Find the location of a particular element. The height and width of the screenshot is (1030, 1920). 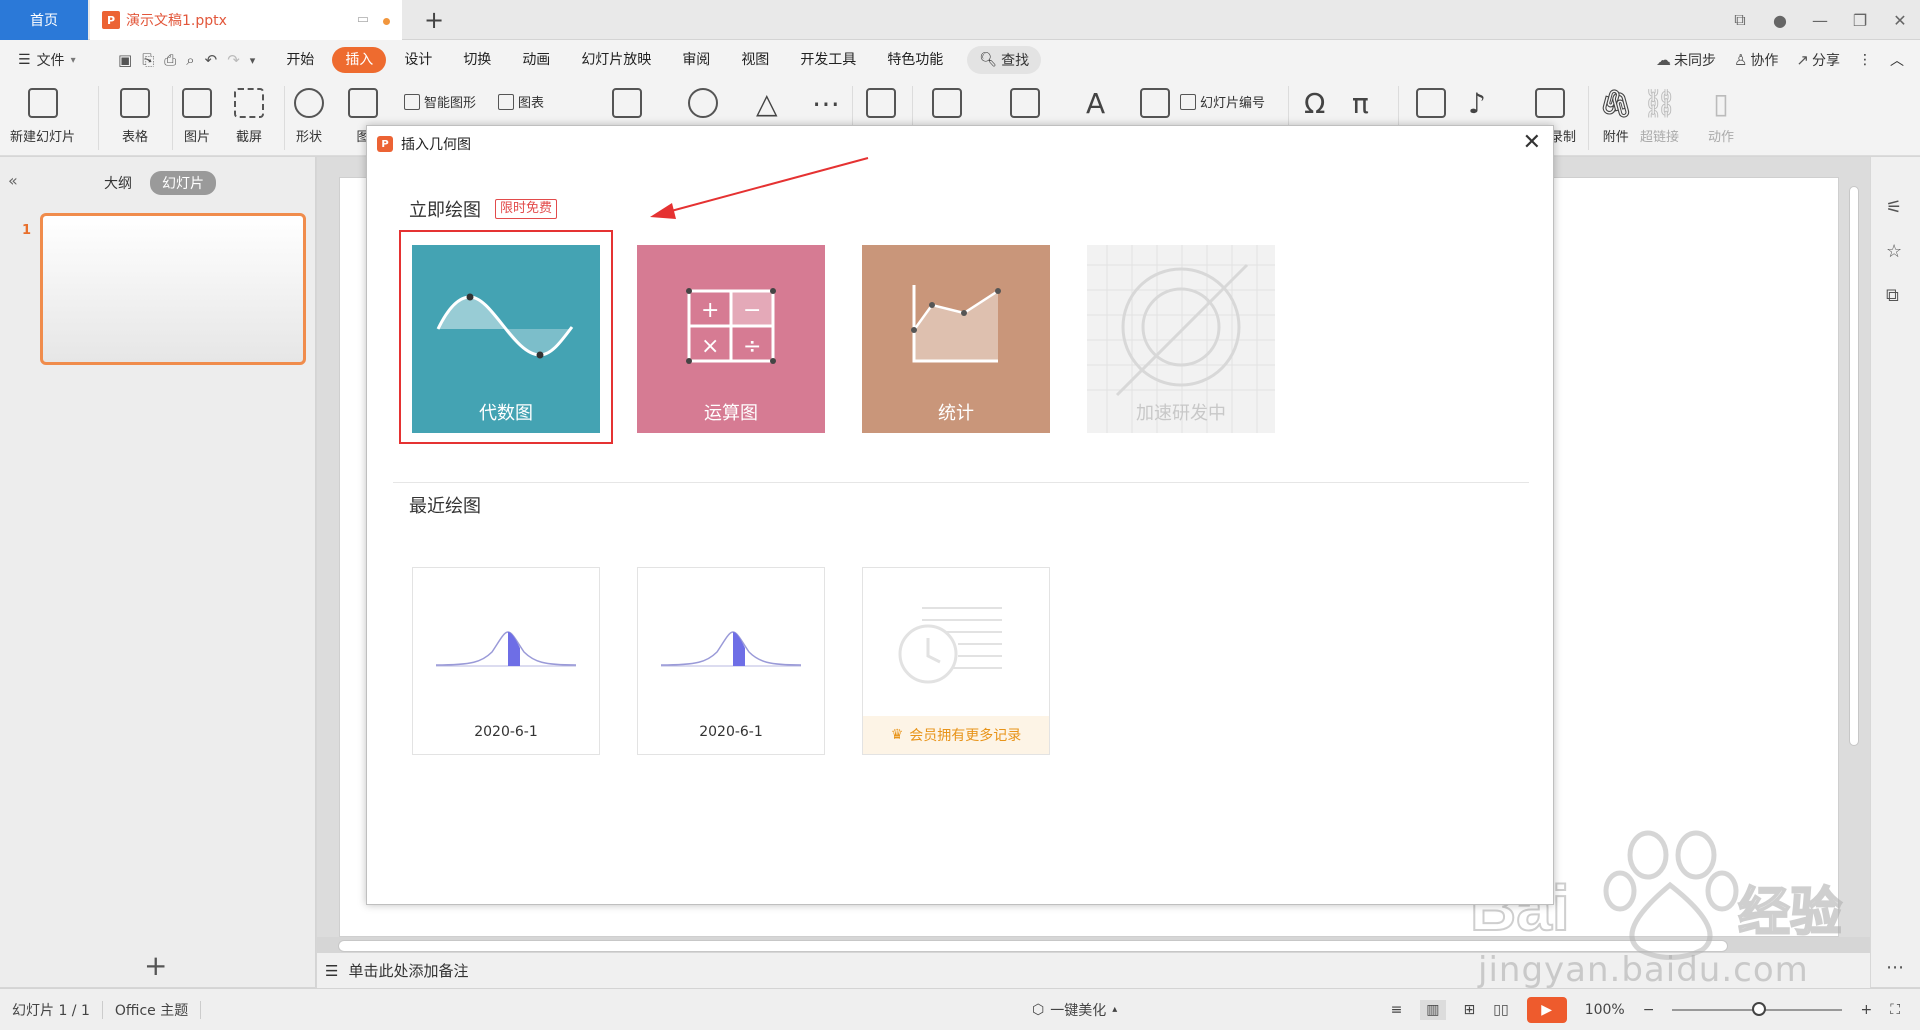

tab-transition: 切换 is located at coordinates (477, 60).